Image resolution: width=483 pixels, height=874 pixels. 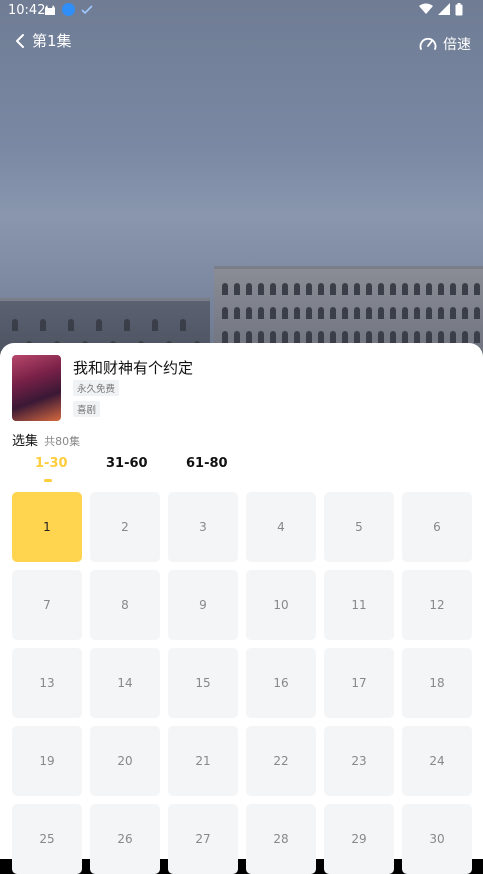 I want to click on episode-cell: 15, so click(x=203, y=683).